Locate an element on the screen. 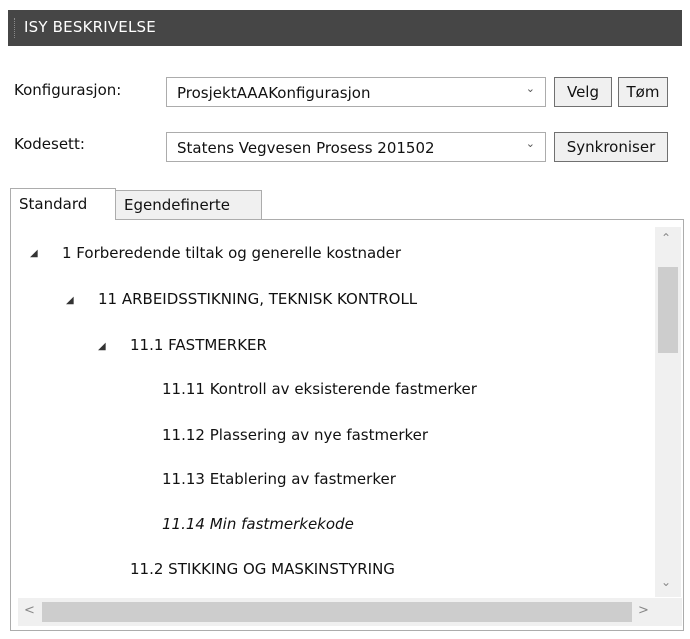  tree-node-custom: 11.14 Min fastmerkekode is located at coordinates (258, 524).